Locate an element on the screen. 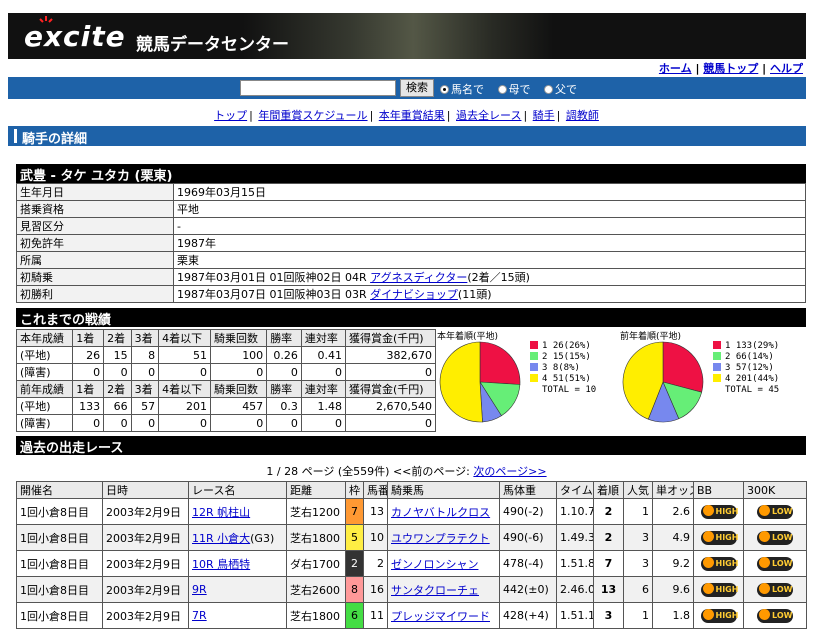 This screenshot has height=629, width=813. race-name: 7R is located at coordinates (237, 615).